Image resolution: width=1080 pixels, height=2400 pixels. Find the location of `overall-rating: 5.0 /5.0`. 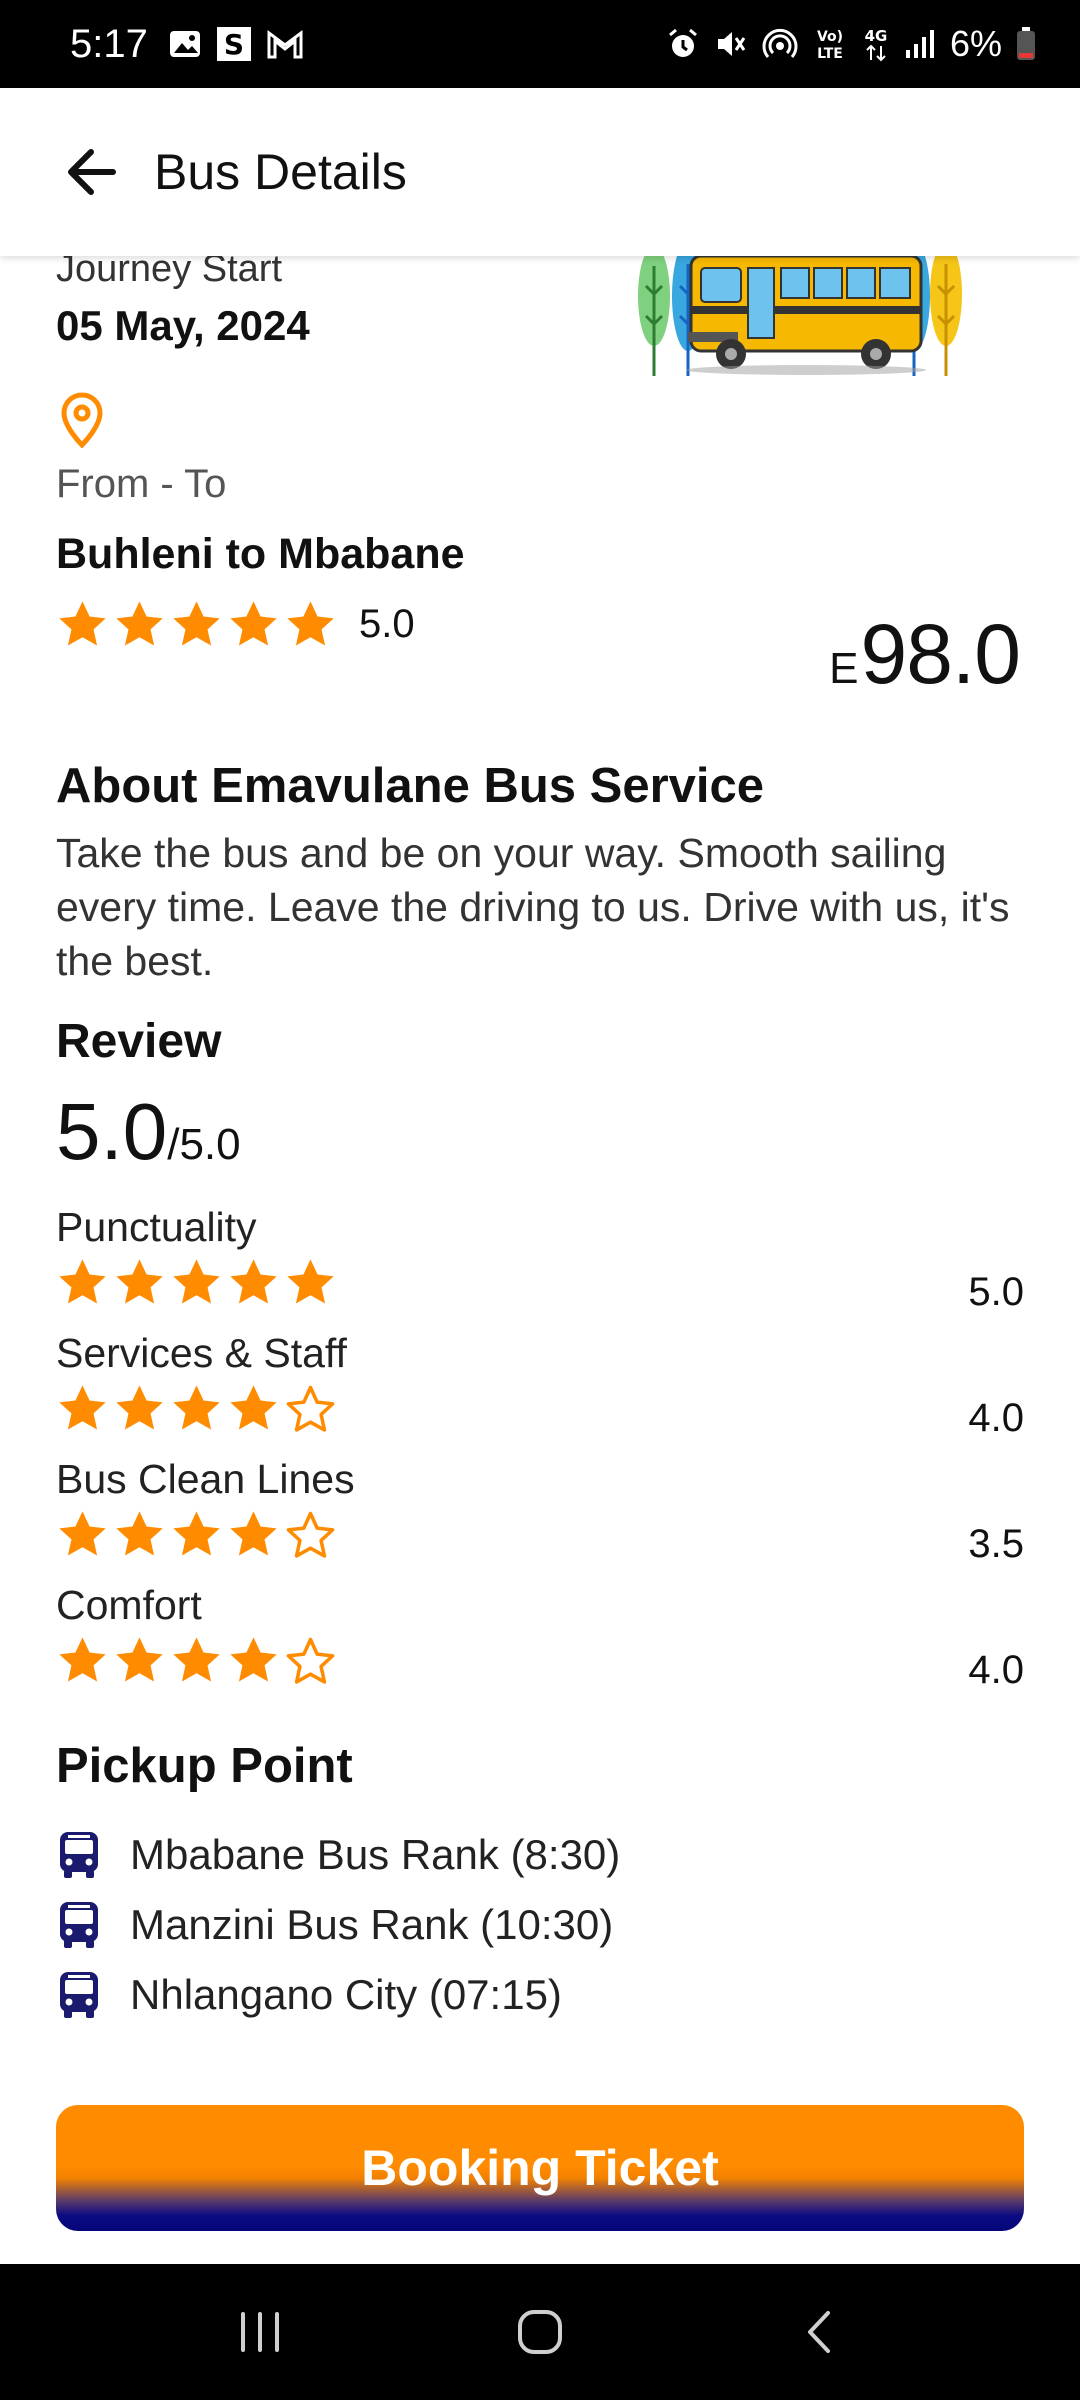

overall-rating: 5.0 /5.0 is located at coordinates (148, 1132).